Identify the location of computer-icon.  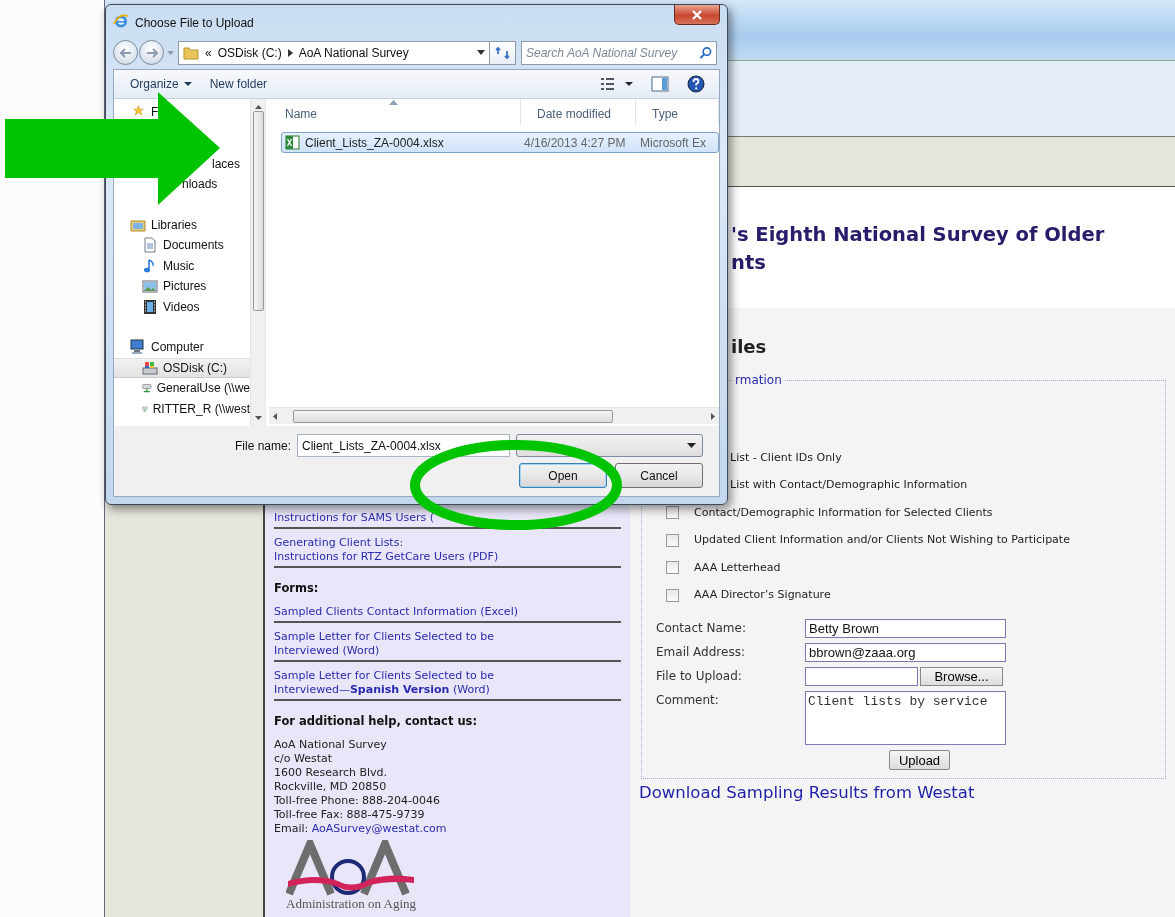
(138, 347).